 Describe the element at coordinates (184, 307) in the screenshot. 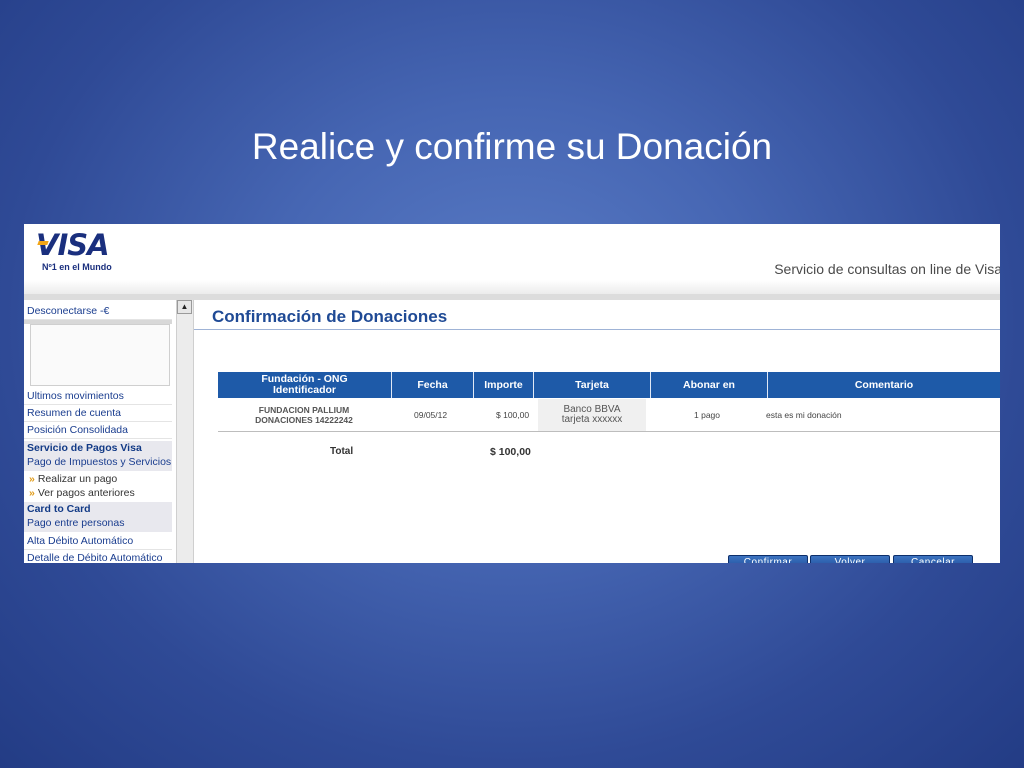

I see `scroll-up-icon: ▲` at that location.